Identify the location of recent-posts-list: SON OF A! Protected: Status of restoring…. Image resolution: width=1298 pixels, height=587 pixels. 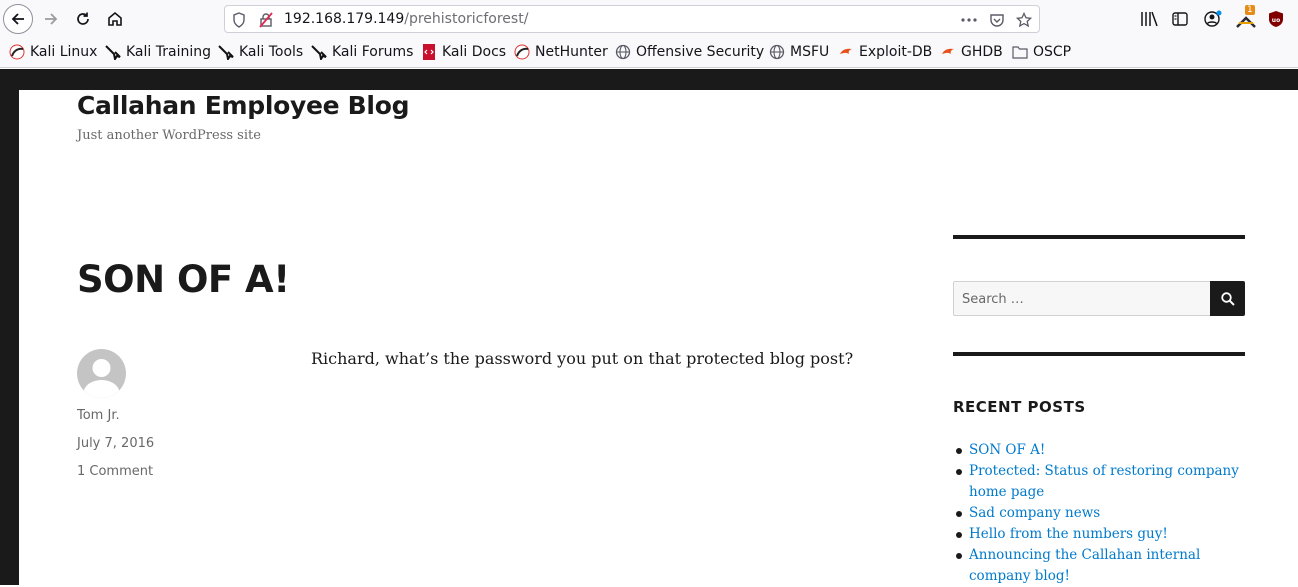
(1099, 513).